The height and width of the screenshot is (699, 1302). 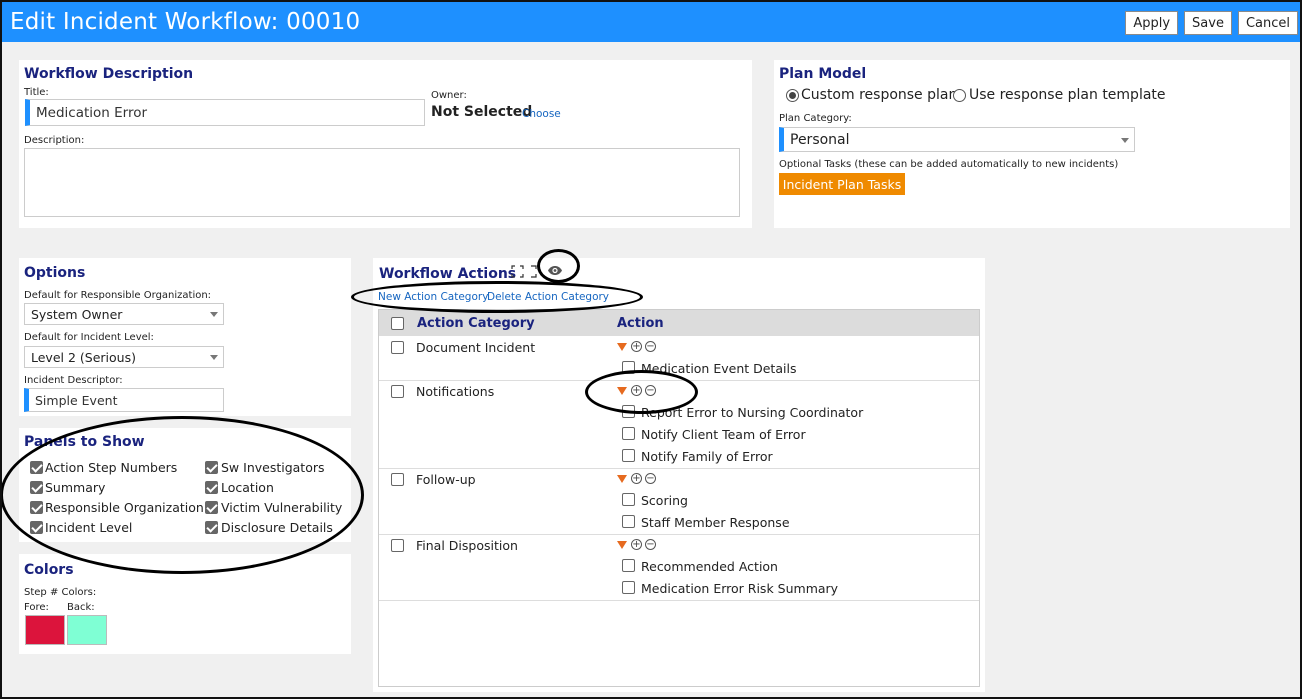 I want to click on plan-category-value: Personal, so click(x=820, y=139).